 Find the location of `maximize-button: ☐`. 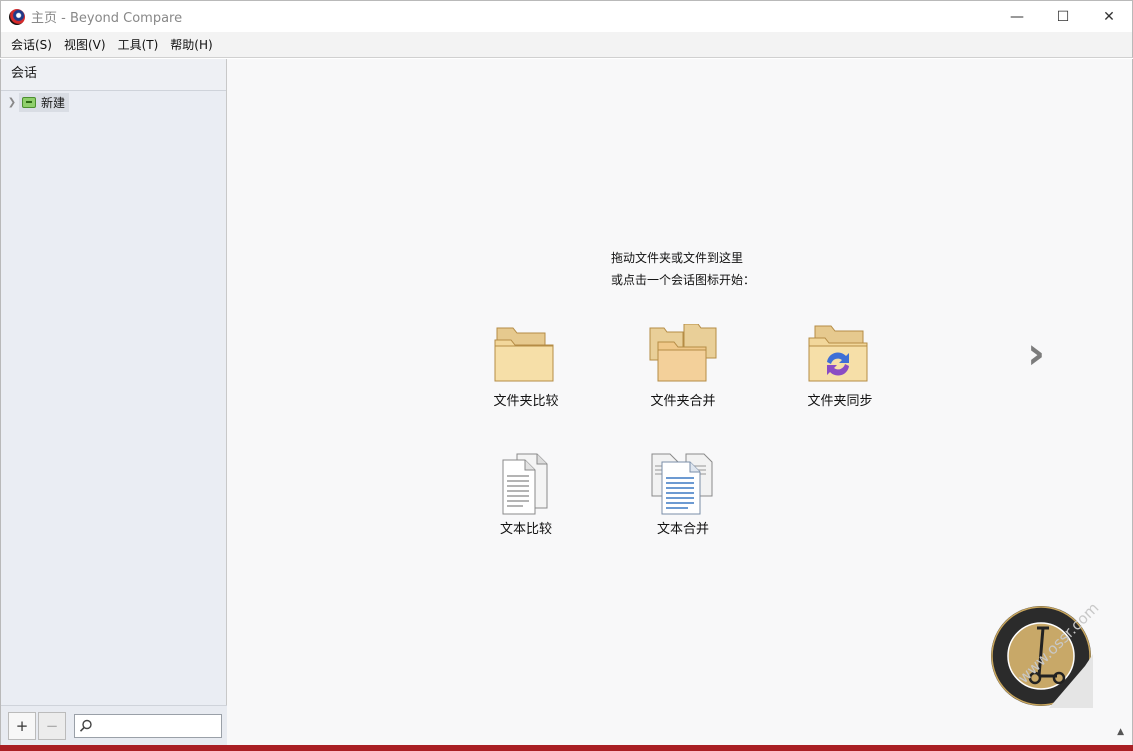

maximize-button: ☐ is located at coordinates (1063, 16).